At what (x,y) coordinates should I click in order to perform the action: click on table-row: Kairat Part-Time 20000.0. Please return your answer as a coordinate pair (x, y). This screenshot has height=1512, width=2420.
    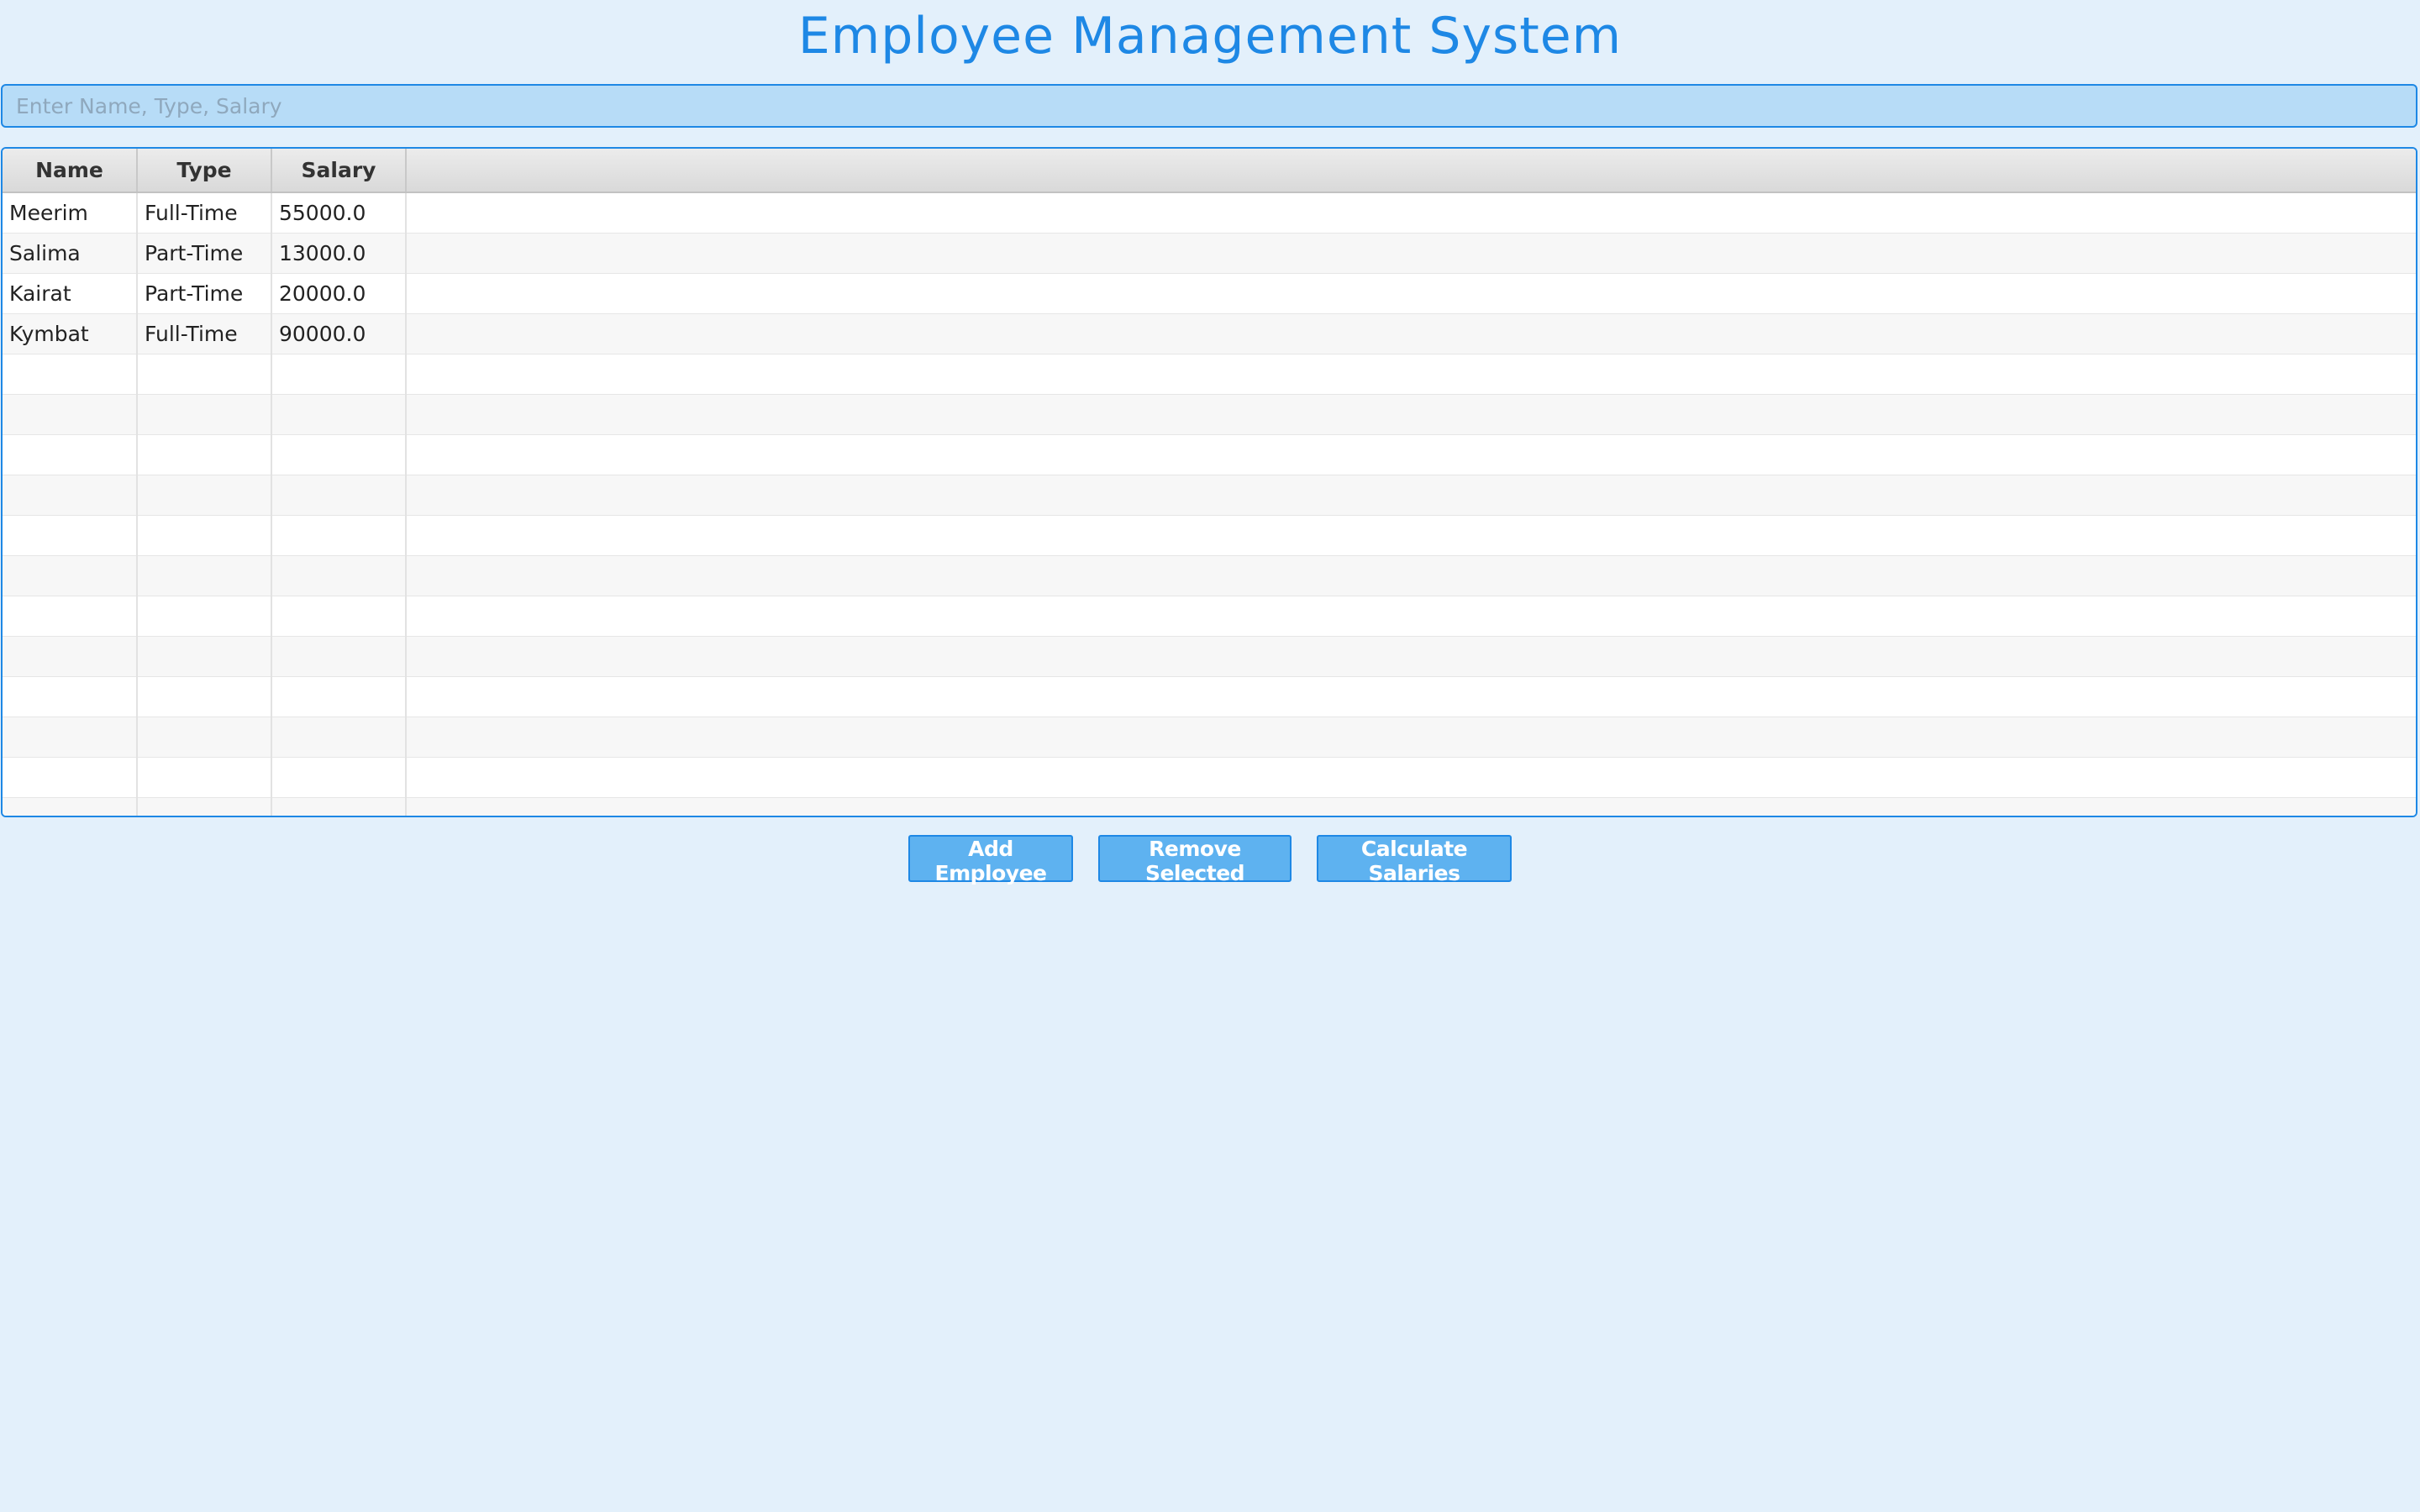
    Looking at the image, I should click on (1209, 293).